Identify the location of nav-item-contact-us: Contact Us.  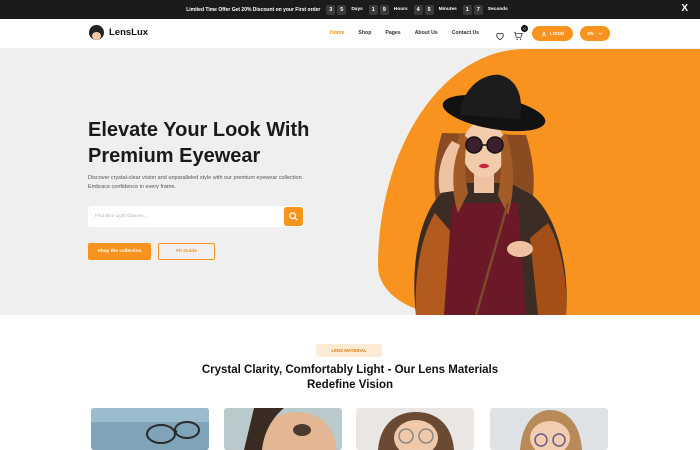
(465, 33).